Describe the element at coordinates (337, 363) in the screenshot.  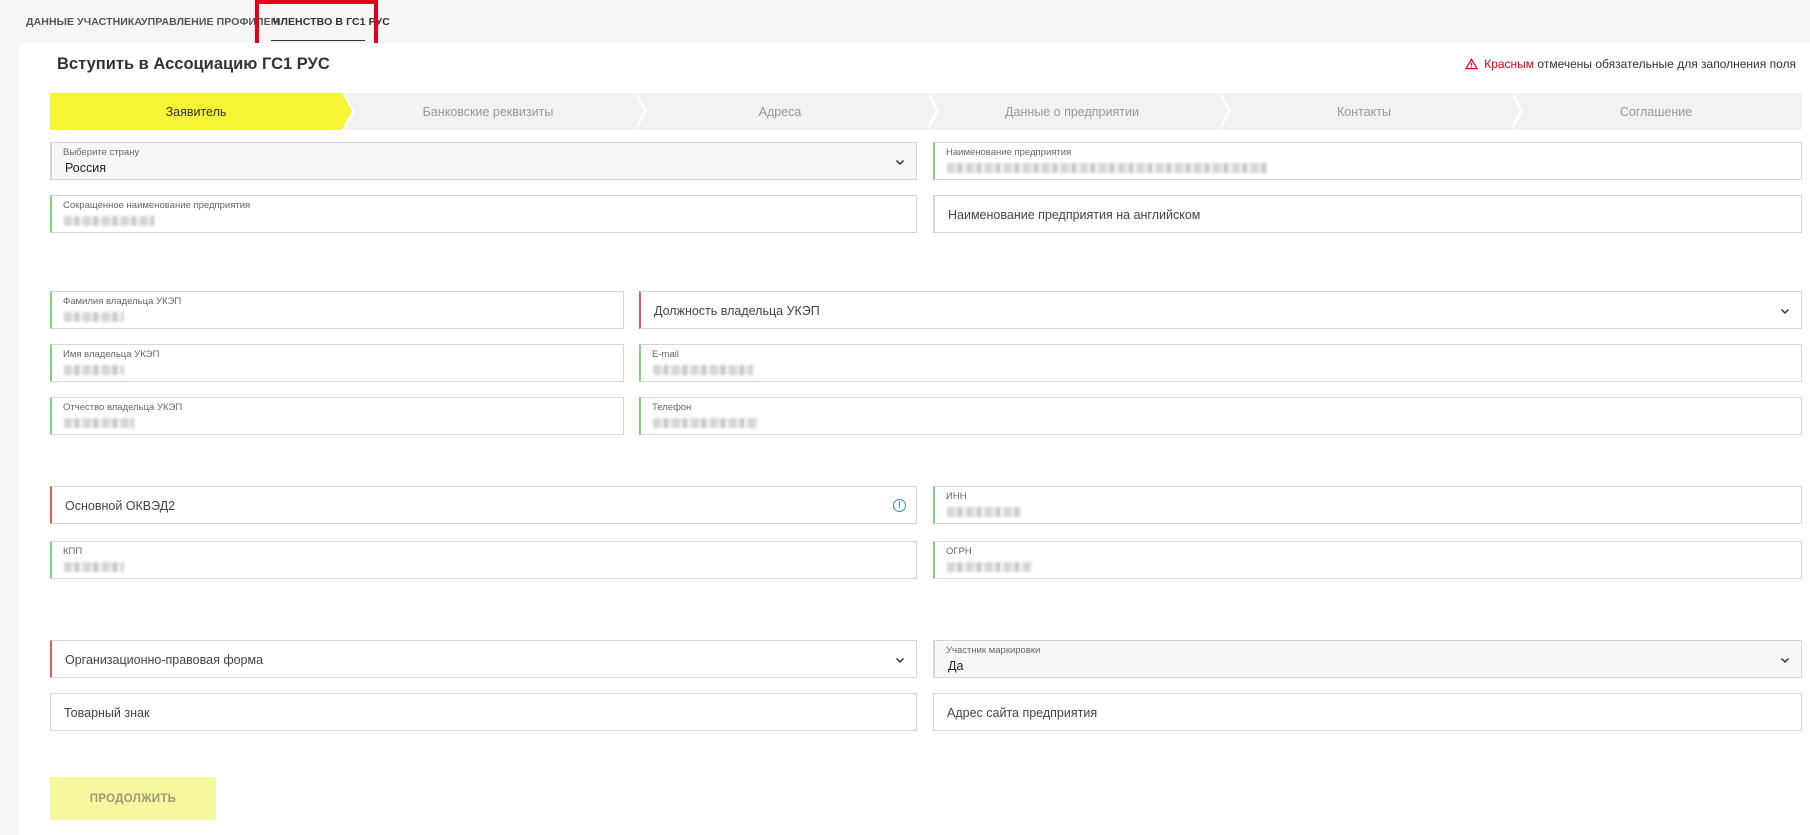
I see `owner-first-name-field: Имя владельца УКЭП` at that location.